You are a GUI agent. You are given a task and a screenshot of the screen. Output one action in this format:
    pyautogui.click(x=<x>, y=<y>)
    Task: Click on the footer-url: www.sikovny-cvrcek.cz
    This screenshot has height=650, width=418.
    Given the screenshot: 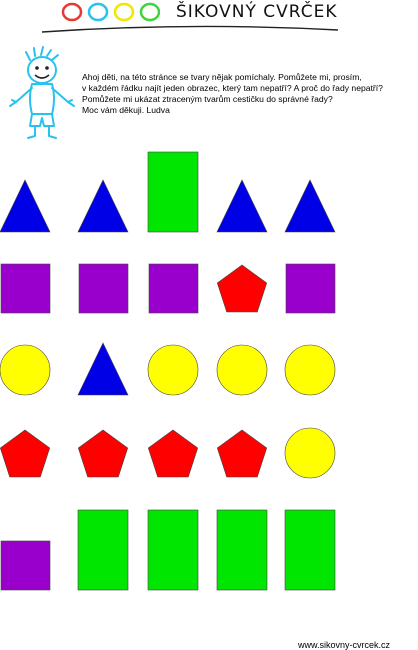 What is the action you would take?
    pyautogui.click(x=344, y=645)
    